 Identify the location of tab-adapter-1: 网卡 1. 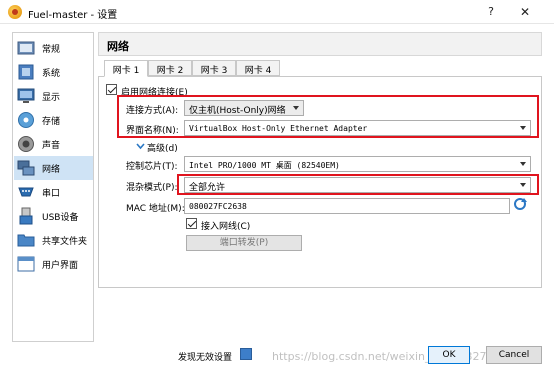
(126, 68).